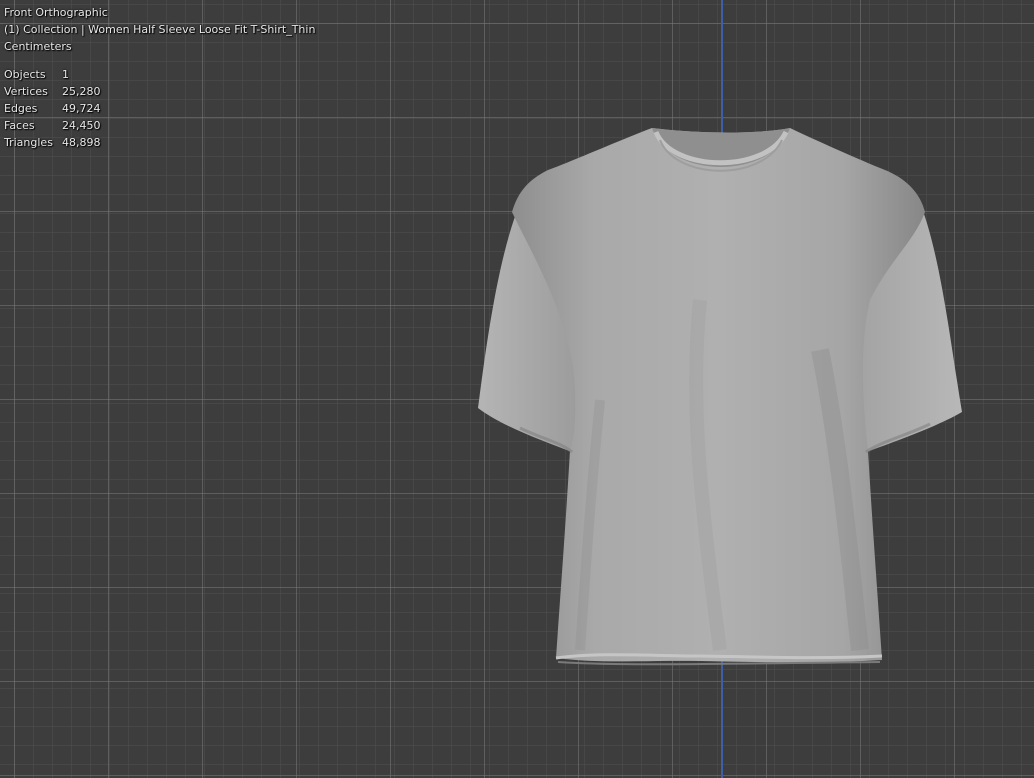  What do you see at coordinates (56, 12) in the screenshot?
I see `view-name: Front Orthographic` at bounding box center [56, 12].